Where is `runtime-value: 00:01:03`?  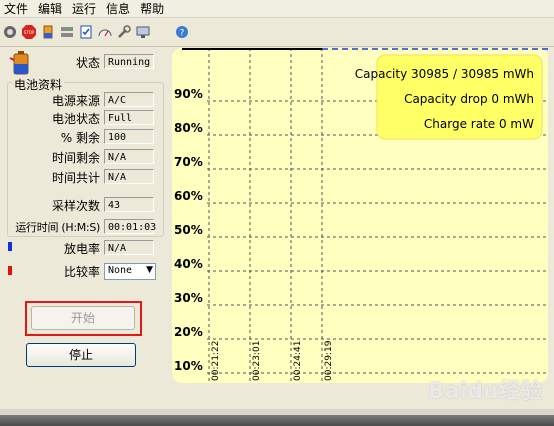 runtime-value: 00:01:03 is located at coordinates (130, 226).